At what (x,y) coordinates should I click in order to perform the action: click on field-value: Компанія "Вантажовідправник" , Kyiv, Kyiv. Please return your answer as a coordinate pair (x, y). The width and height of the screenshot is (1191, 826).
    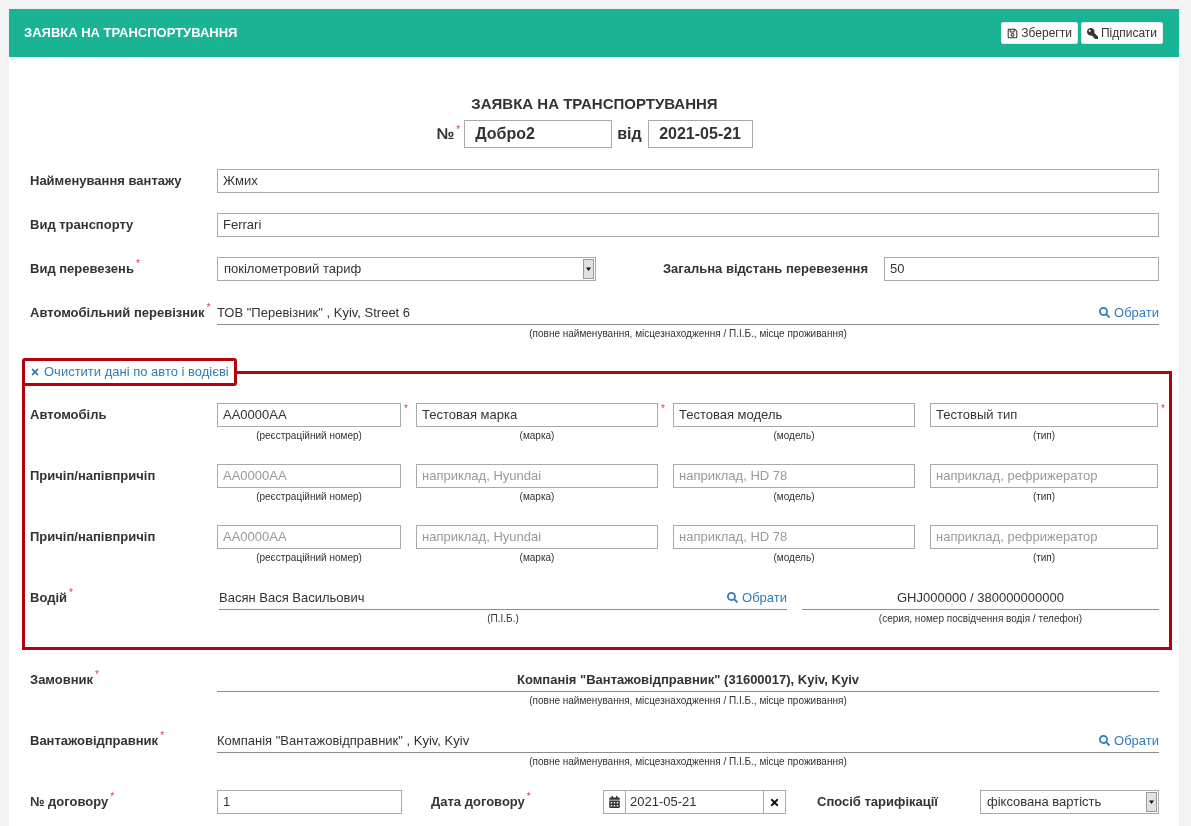
    Looking at the image, I should click on (343, 740).